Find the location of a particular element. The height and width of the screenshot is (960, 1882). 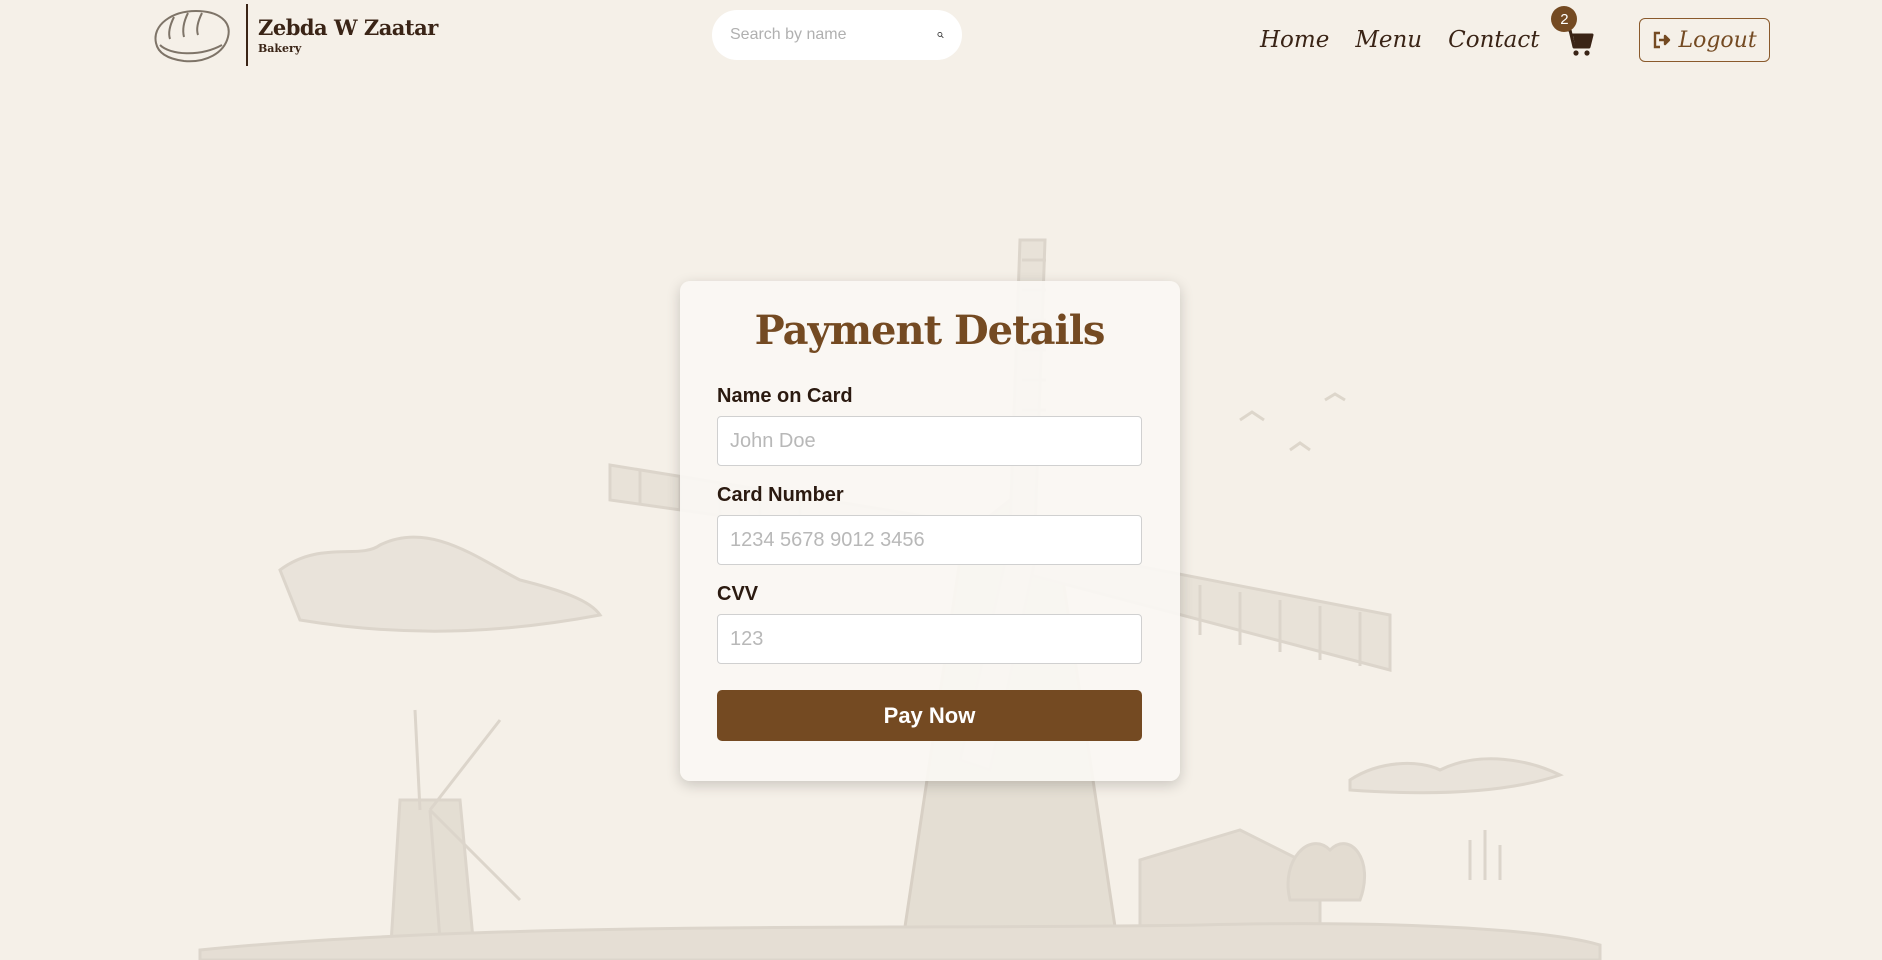

main-nav: Home Menu Contact 2 Logout is located at coordinates (1515, 34).